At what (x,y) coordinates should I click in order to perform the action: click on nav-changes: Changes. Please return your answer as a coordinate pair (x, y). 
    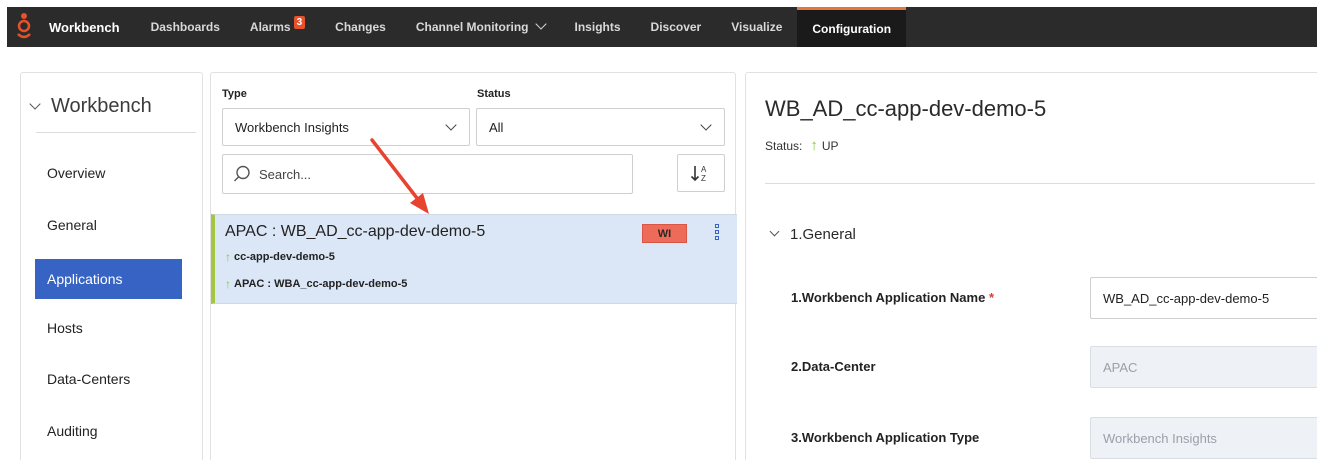
    Looking at the image, I should click on (360, 27).